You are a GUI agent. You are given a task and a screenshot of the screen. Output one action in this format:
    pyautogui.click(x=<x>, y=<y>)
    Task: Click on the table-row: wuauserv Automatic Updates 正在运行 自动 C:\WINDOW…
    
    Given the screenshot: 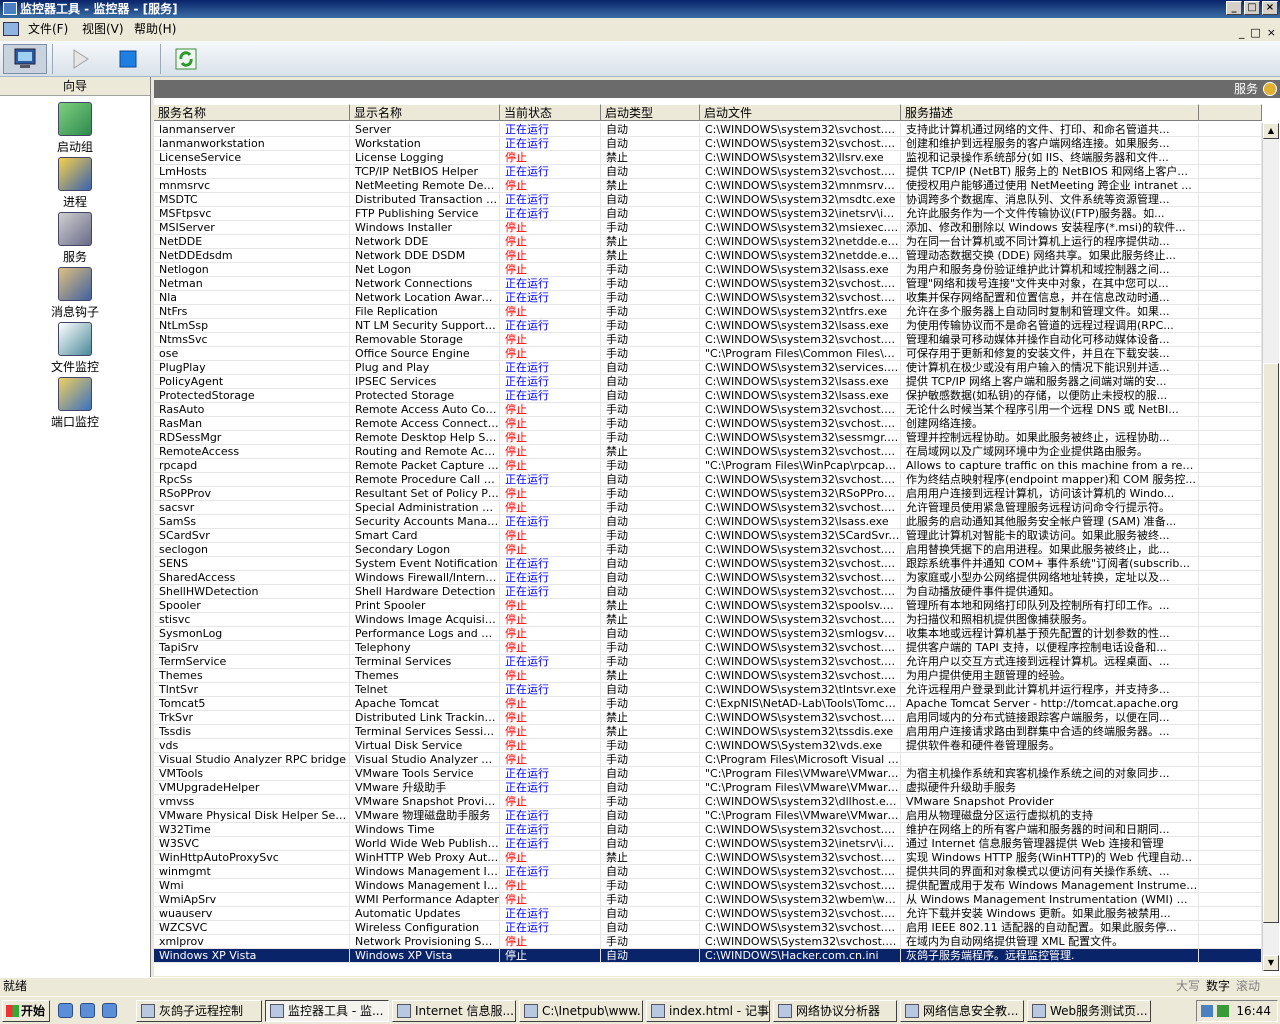 What is the action you would take?
    pyautogui.click(x=708, y=914)
    